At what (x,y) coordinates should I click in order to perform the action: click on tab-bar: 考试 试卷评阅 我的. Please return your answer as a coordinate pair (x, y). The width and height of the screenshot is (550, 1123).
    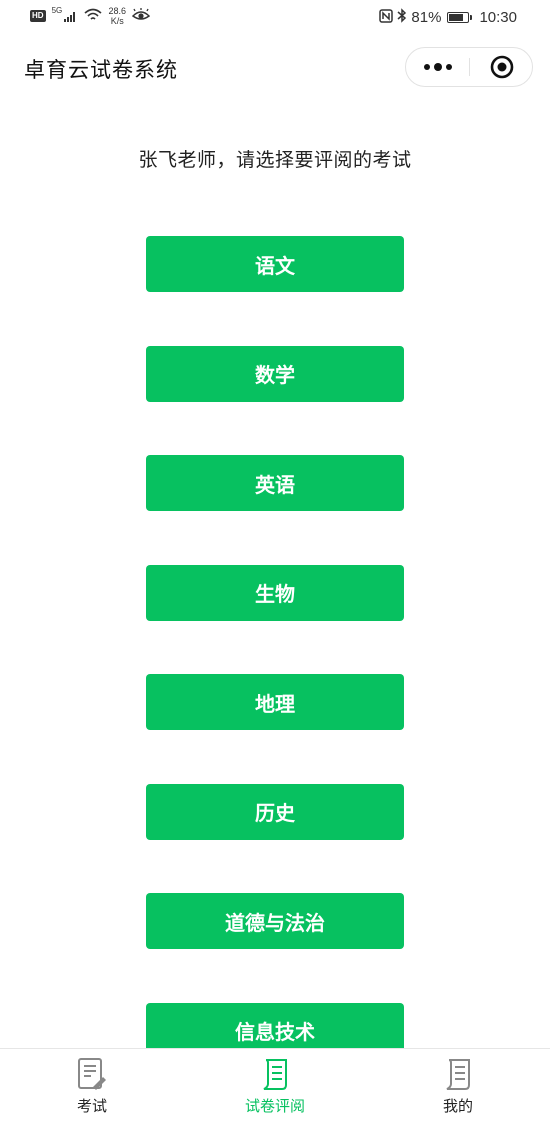
    Looking at the image, I should click on (275, 1085).